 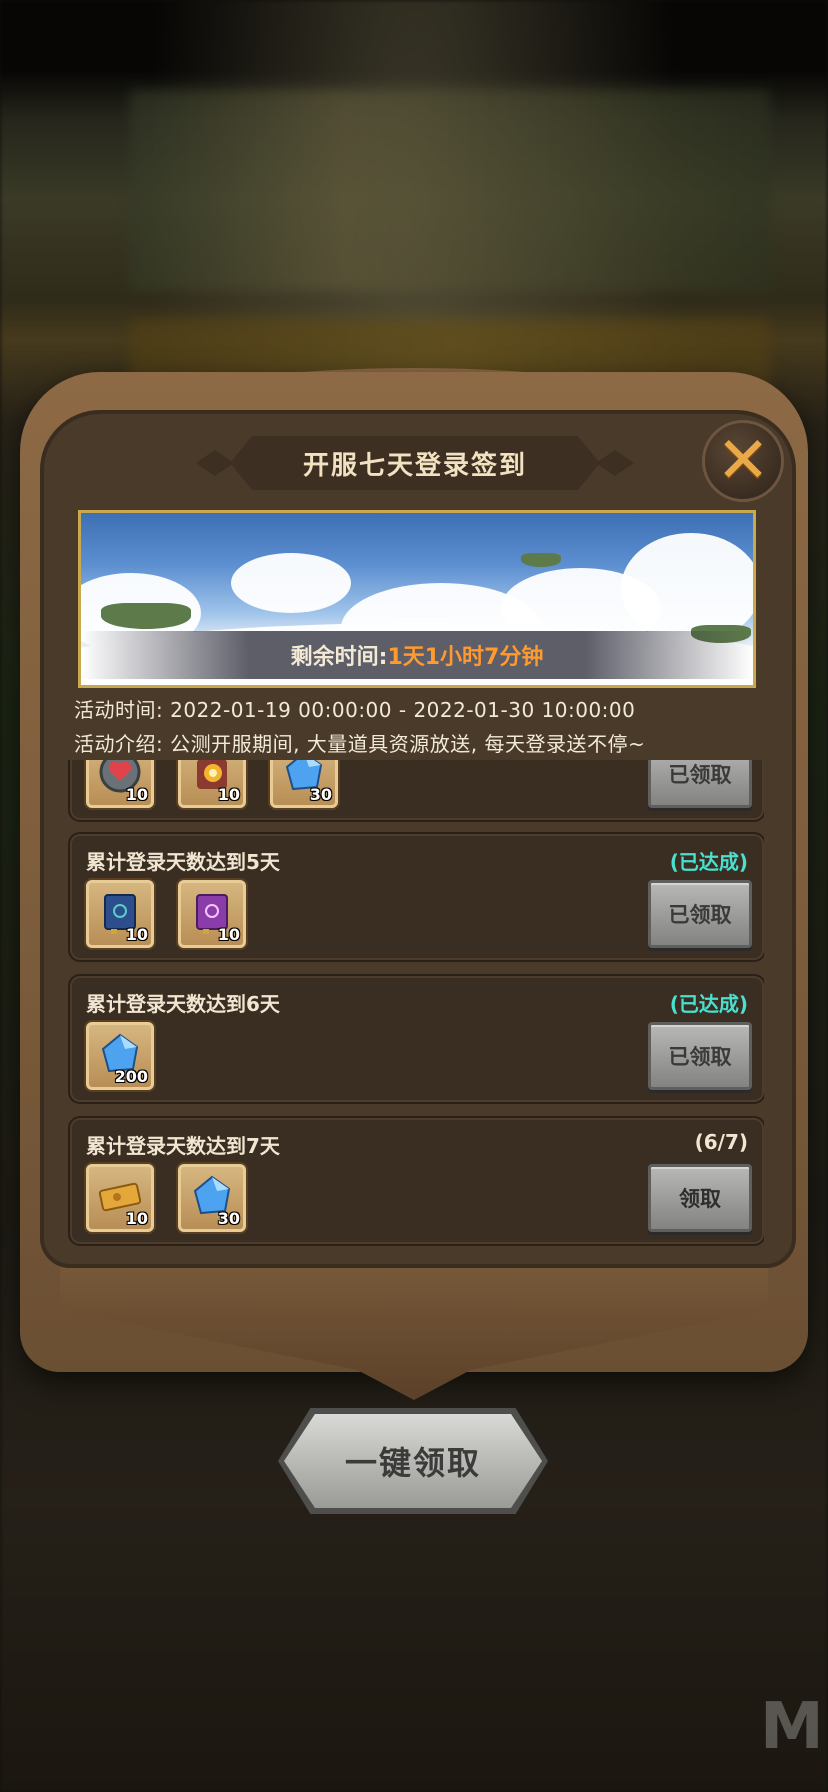 What do you see at coordinates (414, 465) in the screenshot?
I see `dialog-title: 开服七天登录签到` at bounding box center [414, 465].